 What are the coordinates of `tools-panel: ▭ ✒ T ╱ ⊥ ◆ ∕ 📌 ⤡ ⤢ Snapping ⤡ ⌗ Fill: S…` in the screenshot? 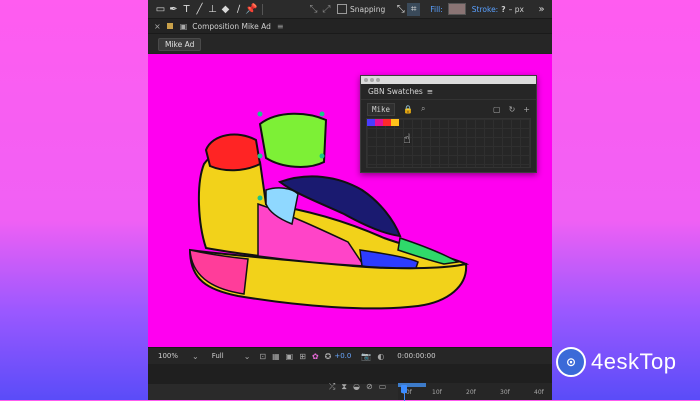 It's located at (350, 9).